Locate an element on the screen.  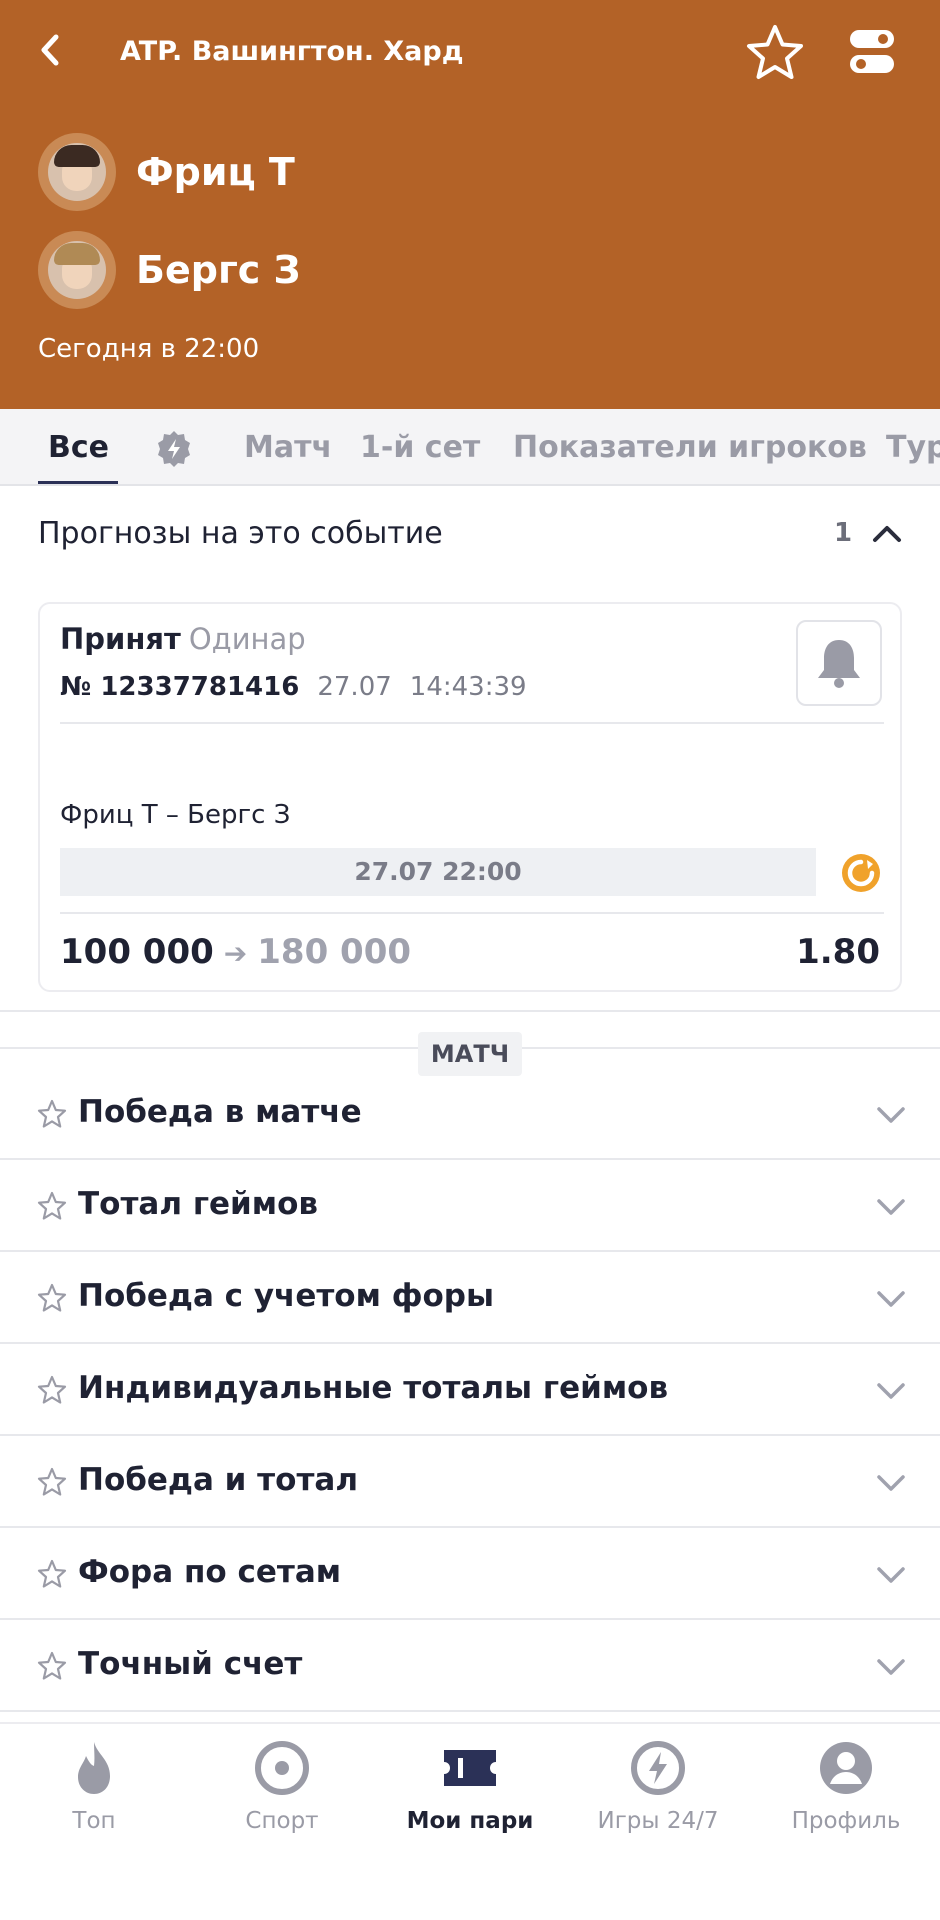
market-row: Индивидуальные тоталы геймов is located at coordinates (470, 1390).